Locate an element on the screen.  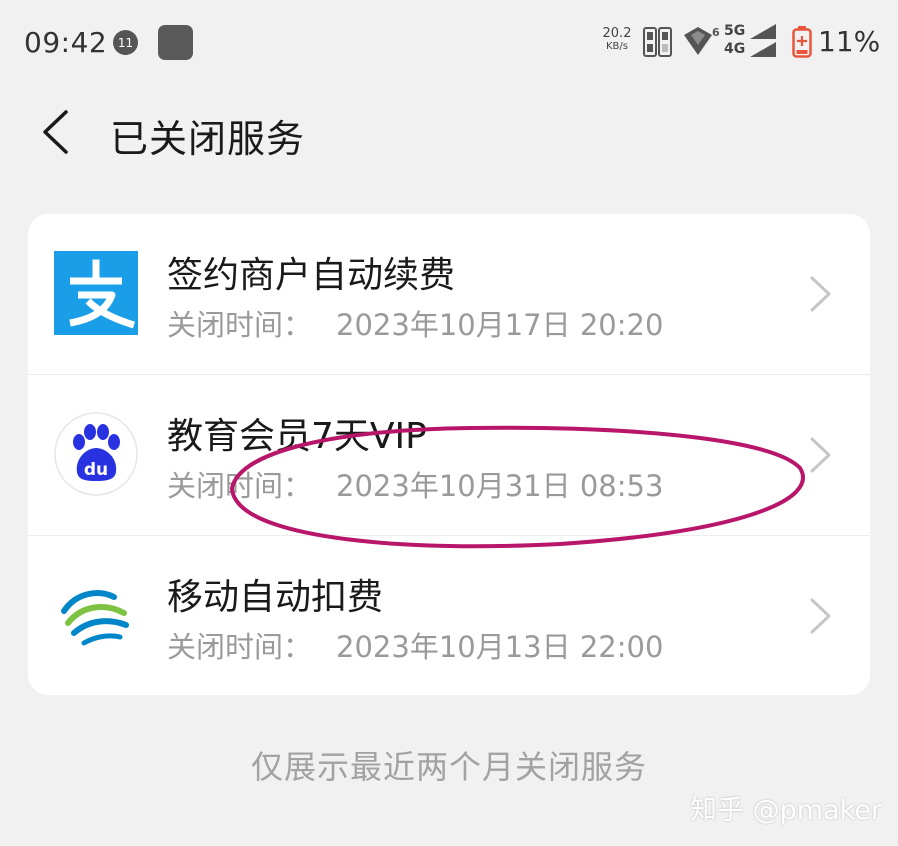
network-speed: 20.2 KB/s is located at coordinates (617, 40).